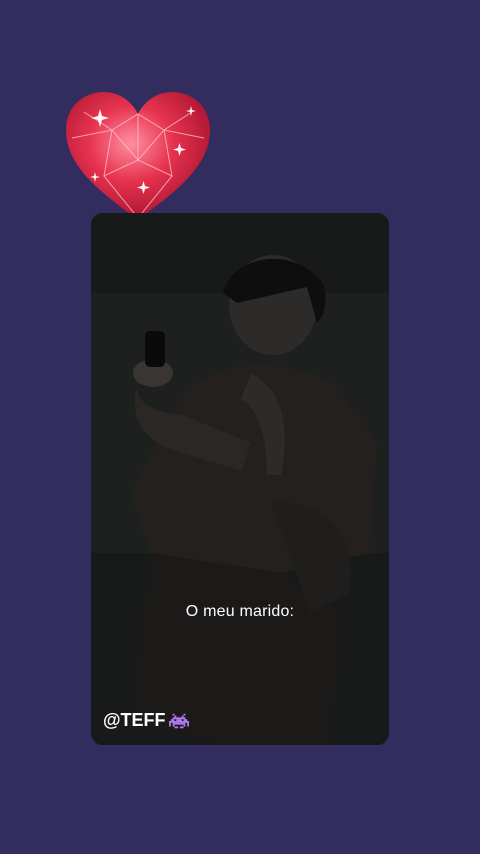  I want to click on caption-text: O meu marido:, so click(240, 611).